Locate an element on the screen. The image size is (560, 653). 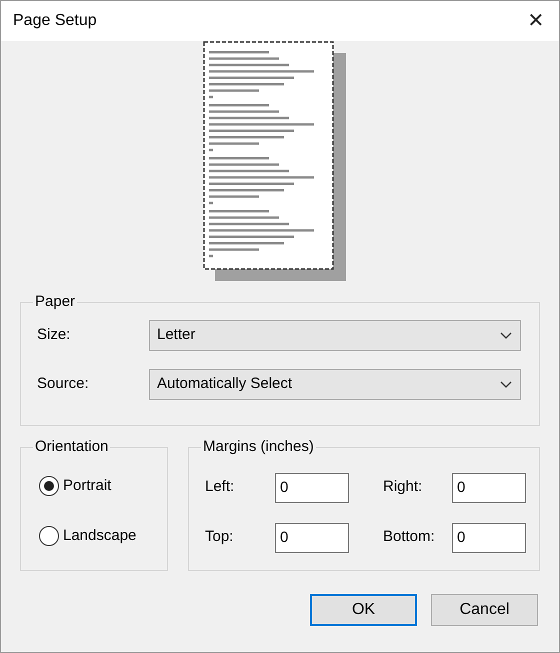
group-title: Orientation is located at coordinates (72, 447).